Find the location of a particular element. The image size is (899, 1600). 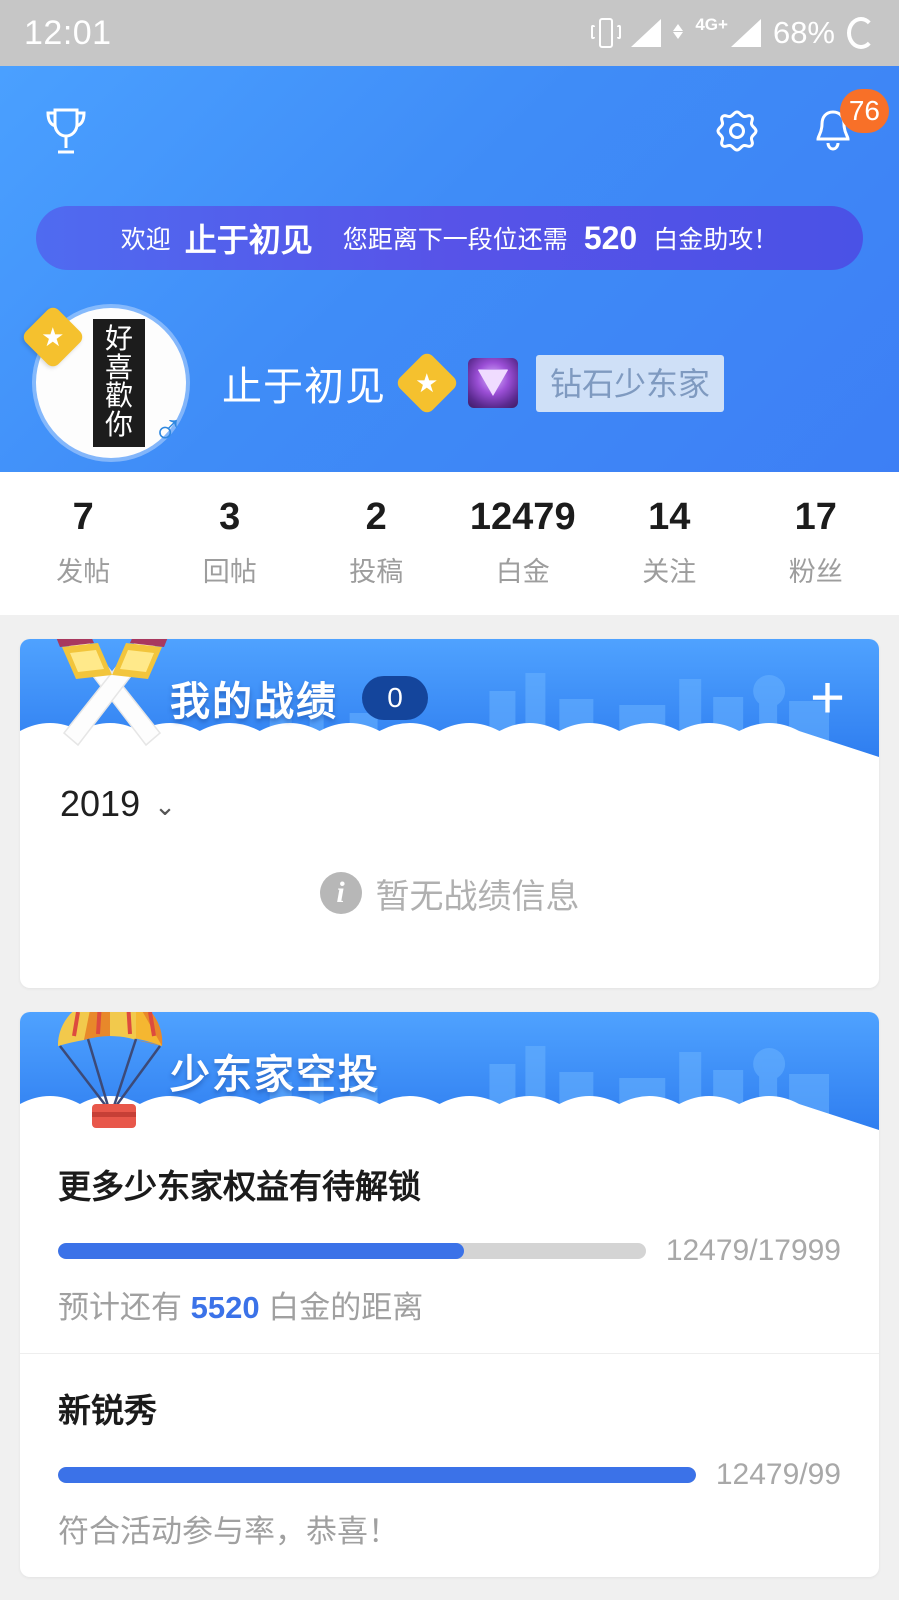

profile-identity: 止于初见 ★ 钻石少东家 is located at coordinates (473, 383).